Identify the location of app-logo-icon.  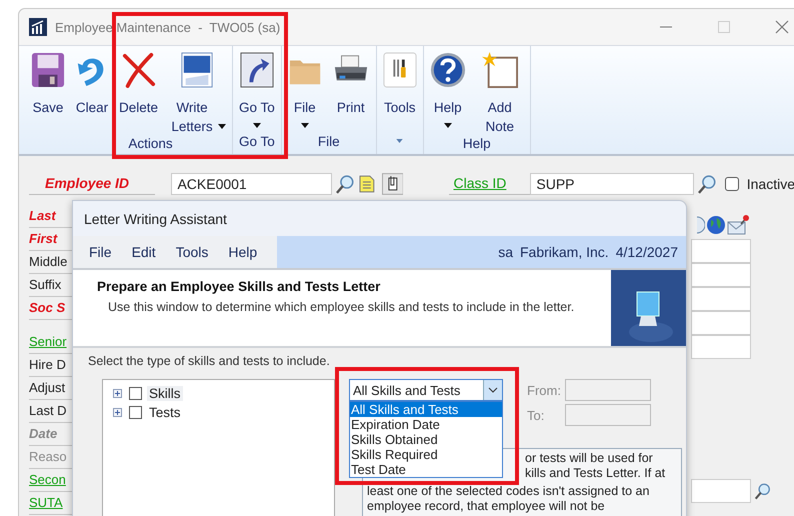
(38, 27).